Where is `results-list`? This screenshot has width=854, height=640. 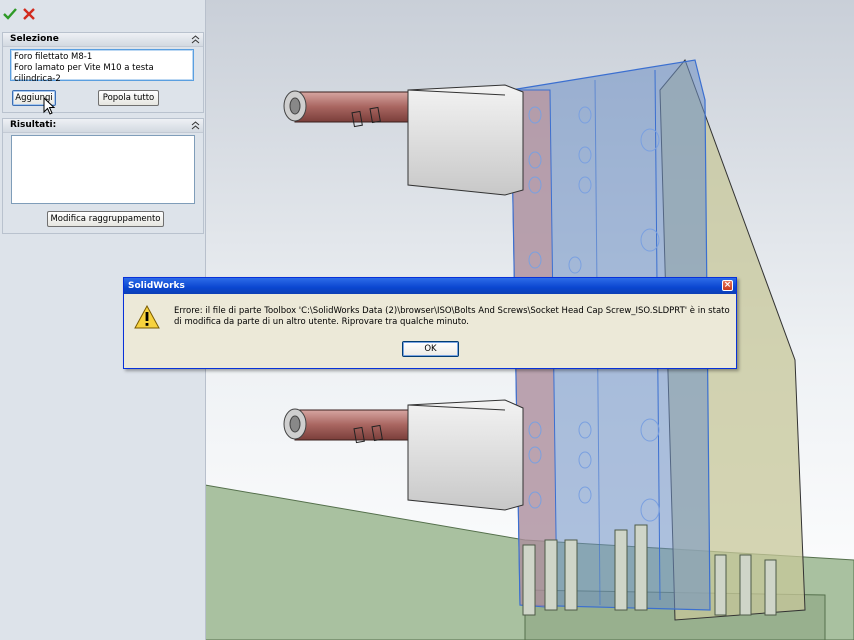 results-list is located at coordinates (103, 169).